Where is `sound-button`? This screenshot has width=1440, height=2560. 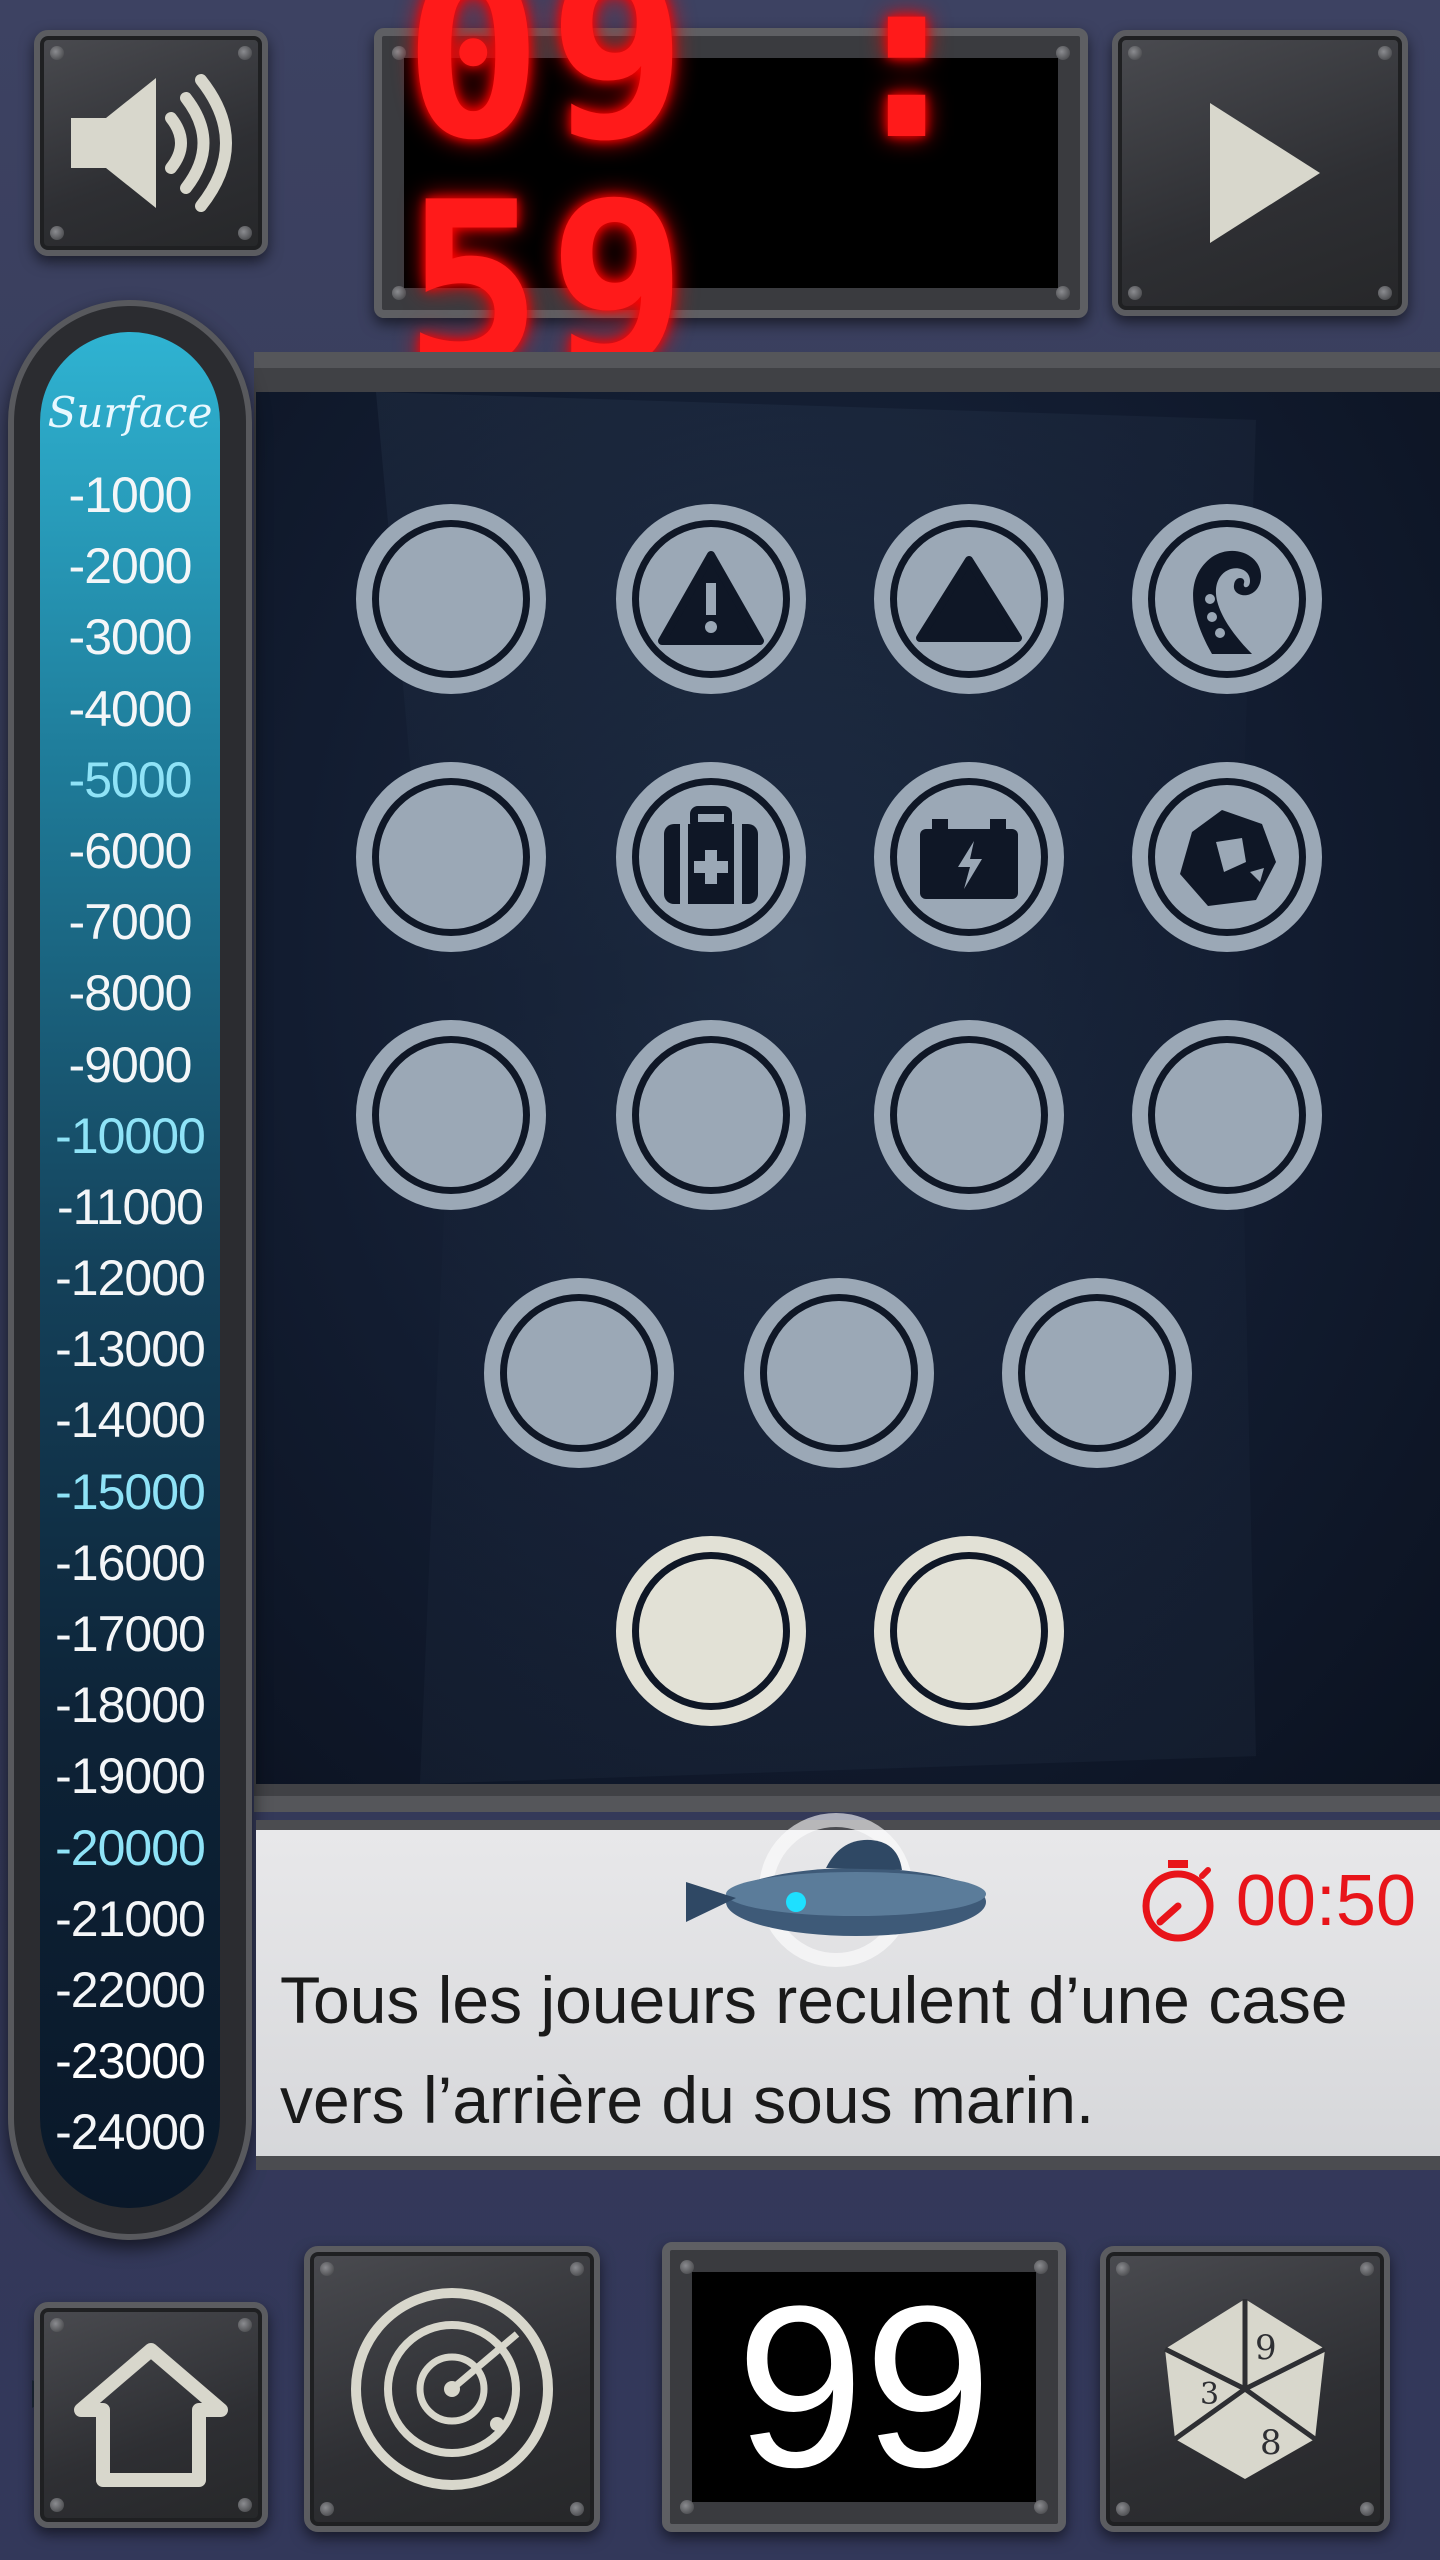 sound-button is located at coordinates (151, 143).